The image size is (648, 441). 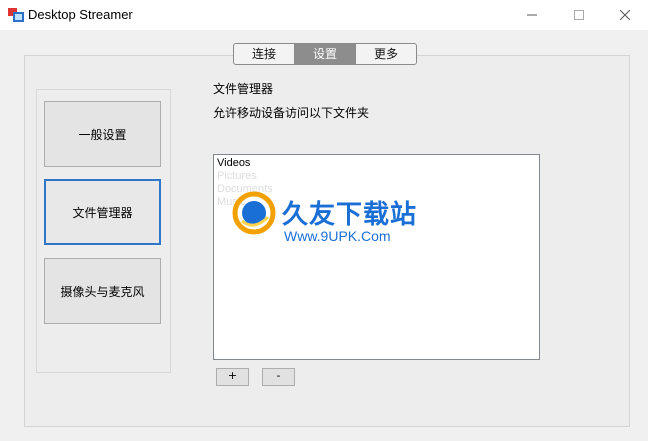 I want to click on watermark: 久友下载站 Www.9UPK.Com, so click(x=332, y=218).